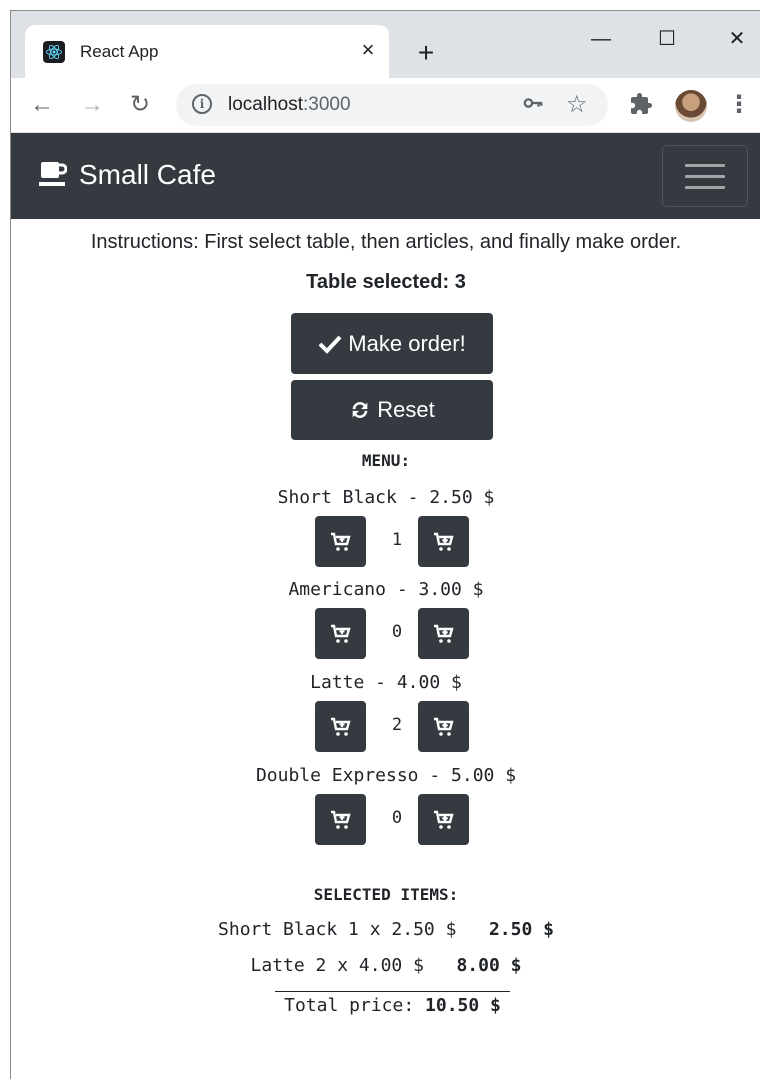 Image resolution: width=760 pixels, height=1079 pixels. Describe the element at coordinates (386, 589) in the screenshot. I see `menu-item-name: Americano - 3.00 $` at that location.